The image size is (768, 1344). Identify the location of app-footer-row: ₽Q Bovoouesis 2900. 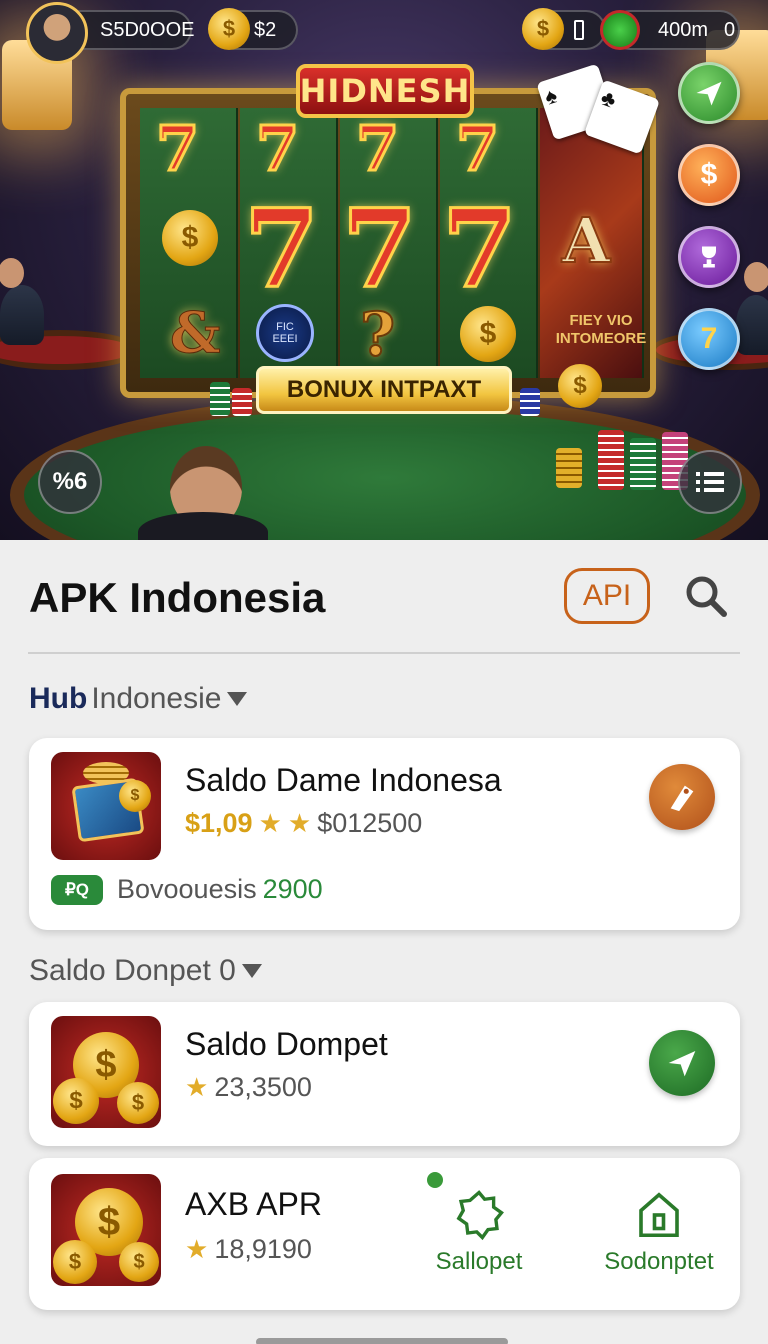
(187, 889).